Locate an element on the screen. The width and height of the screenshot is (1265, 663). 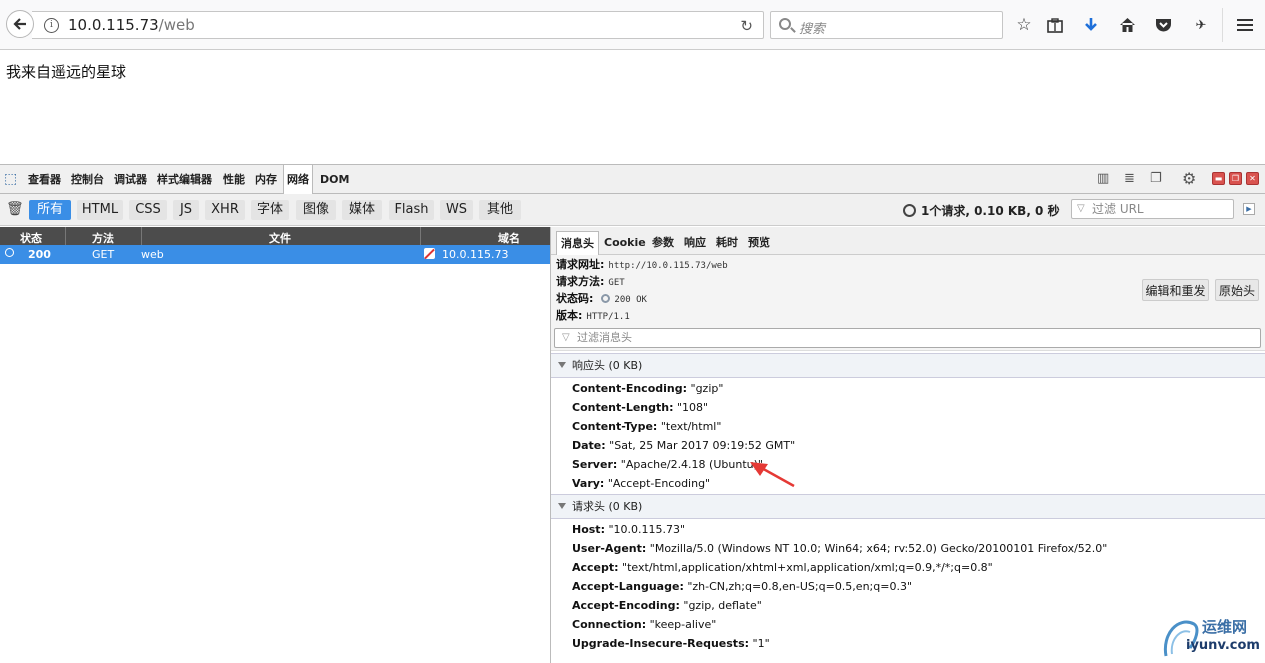
column-file: 文件 is located at coordinates (280, 238).